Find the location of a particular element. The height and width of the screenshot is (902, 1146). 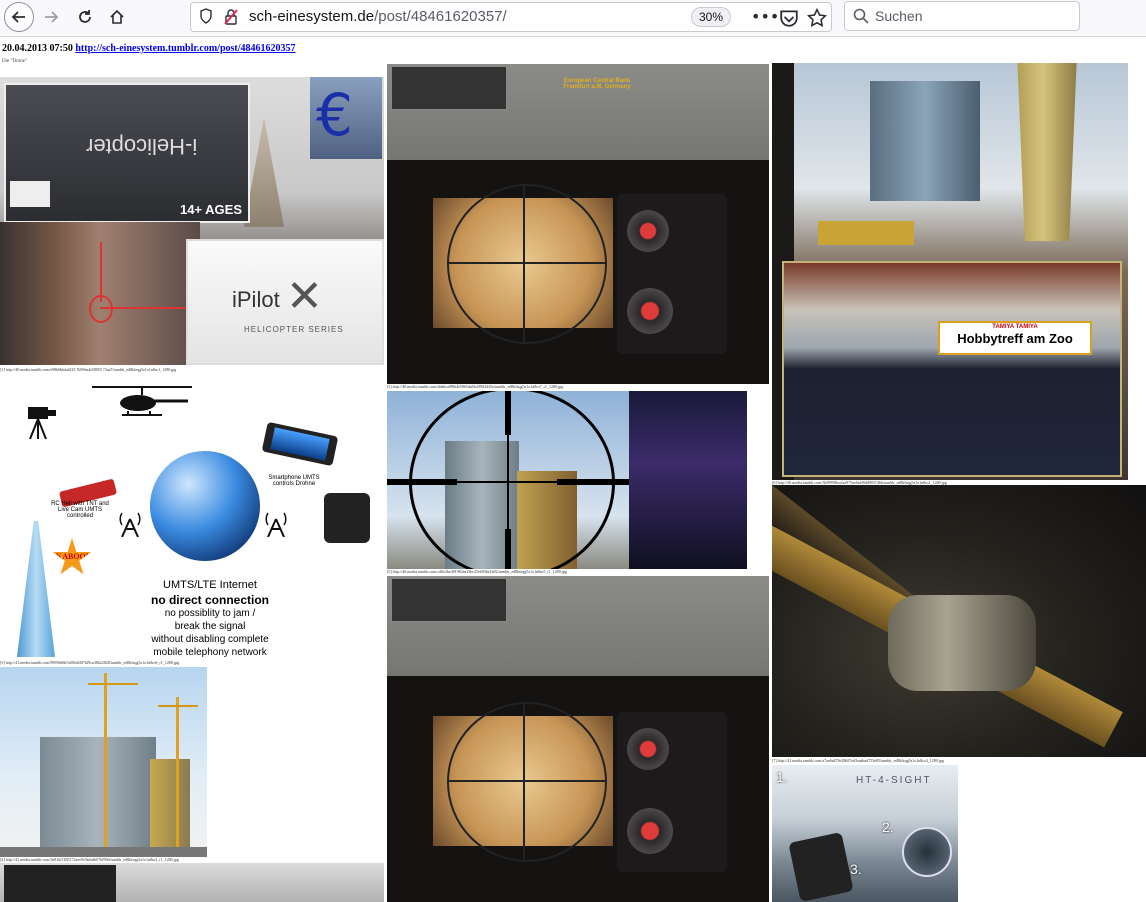

ipilot-series: HELICOPTER SERIES is located at coordinates (294, 329).